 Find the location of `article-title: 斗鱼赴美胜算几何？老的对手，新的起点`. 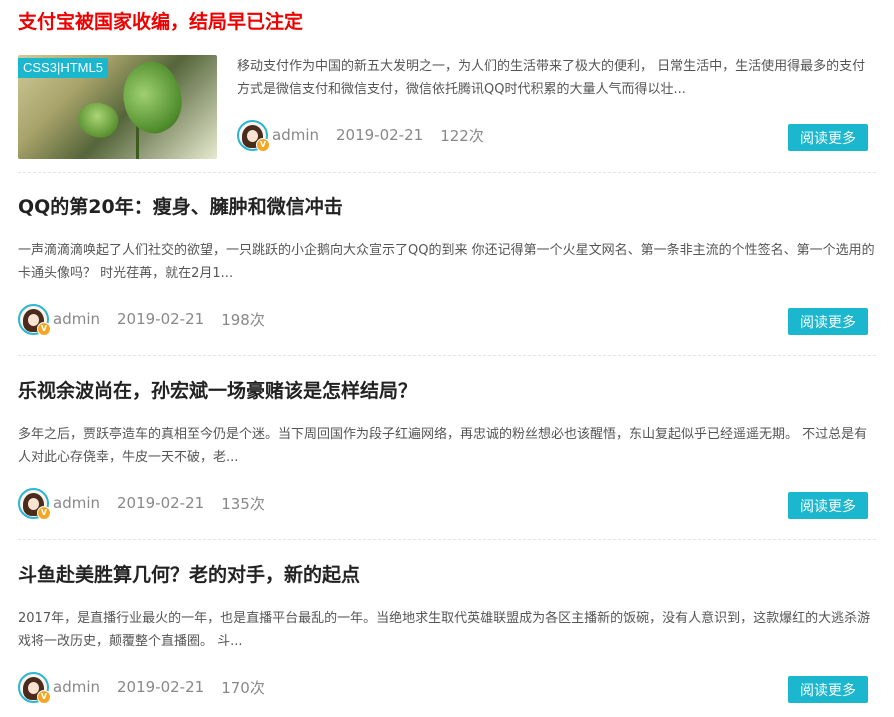

article-title: 斗鱼赴美胜算几何？老的对手，新的起点 is located at coordinates (189, 575).